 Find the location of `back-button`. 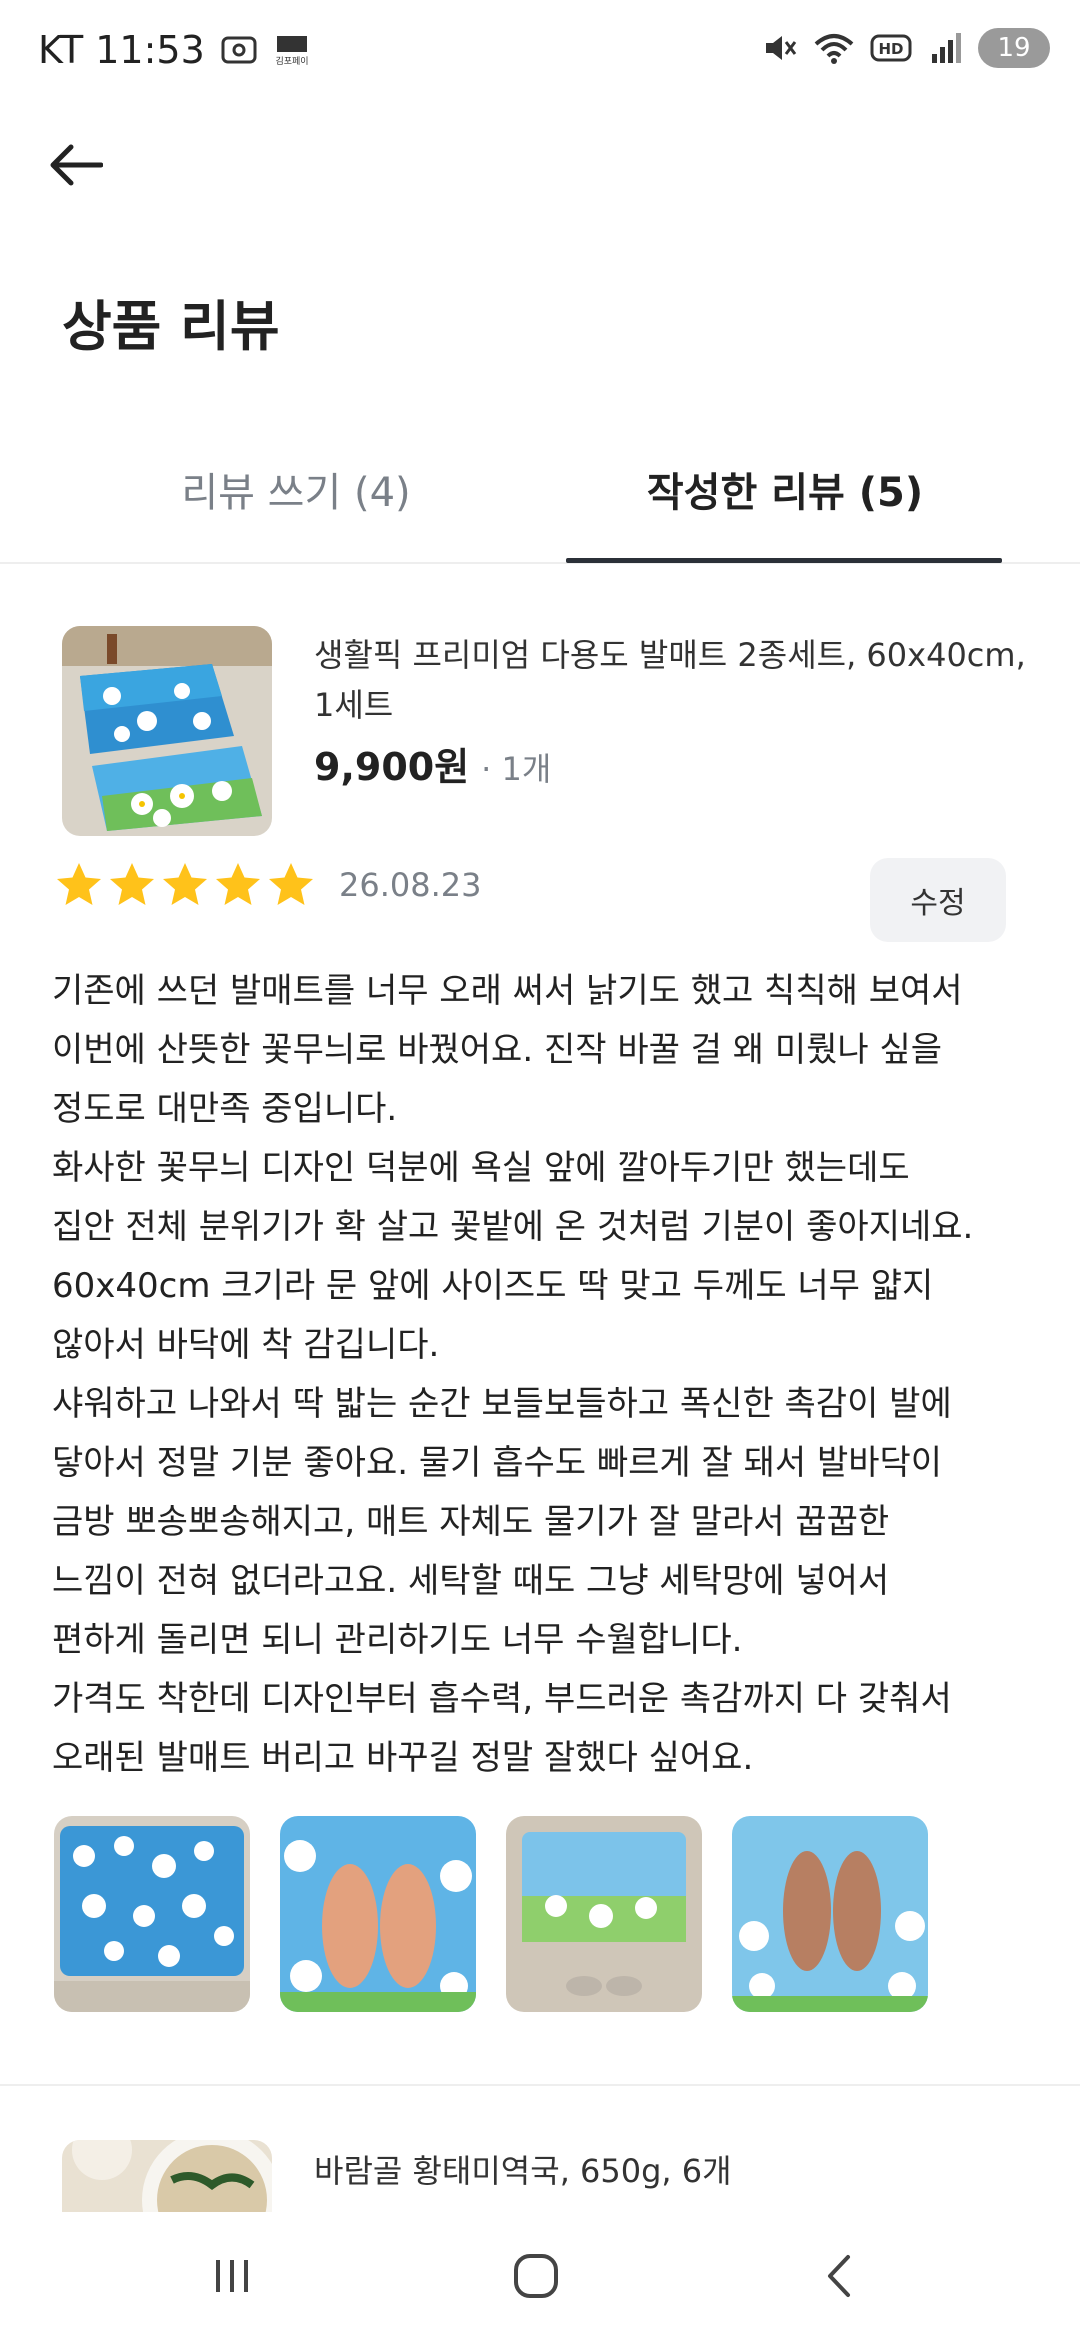

back-button is located at coordinates (75, 165).